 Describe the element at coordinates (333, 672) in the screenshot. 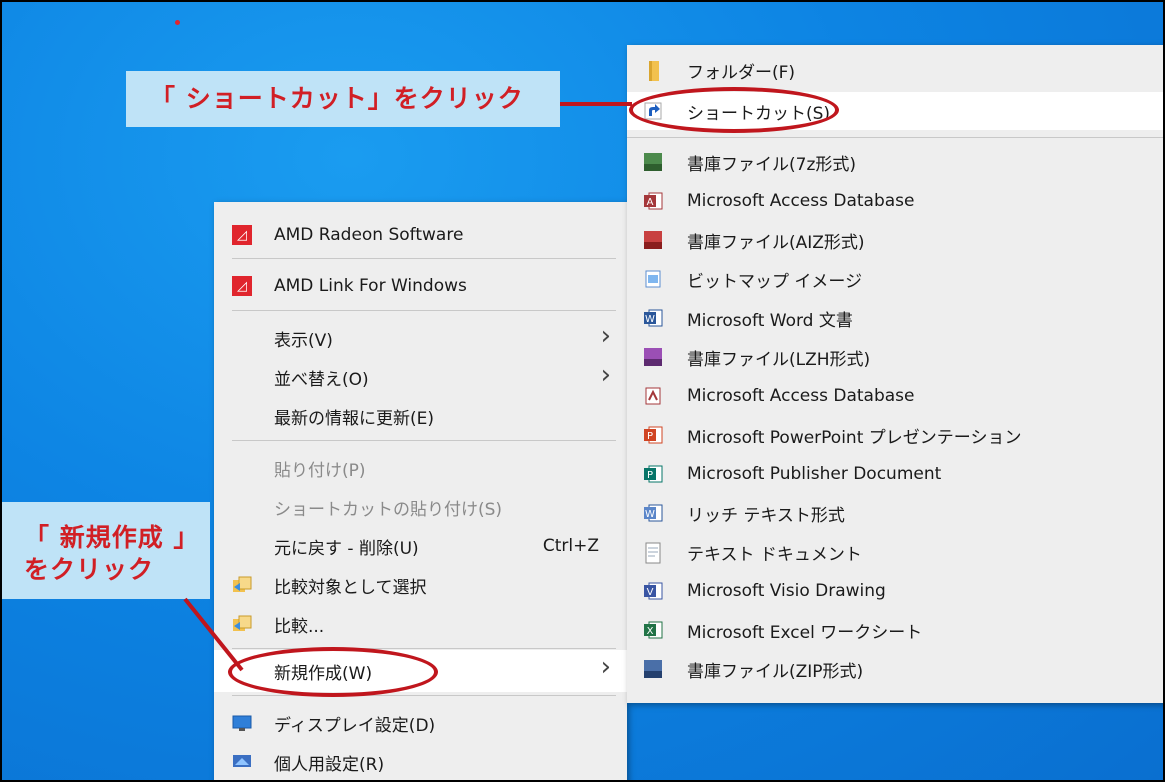

I see `new-highlight-ellipse` at that location.